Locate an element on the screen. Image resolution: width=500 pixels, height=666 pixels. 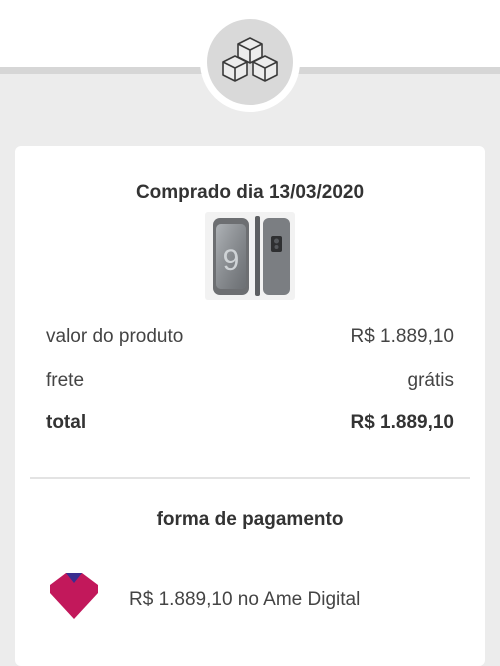
payment-method-title: forma de pagamento is located at coordinates (250, 519).